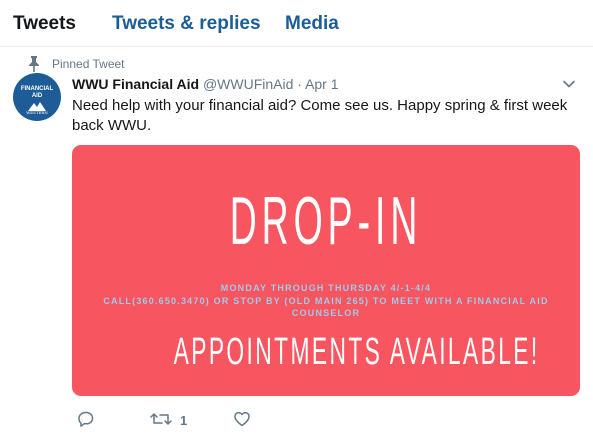  What do you see at coordinates (44, 24) in the screenshot?
I see `tab-tweets: Tweets` at bounding box center [44, 24].